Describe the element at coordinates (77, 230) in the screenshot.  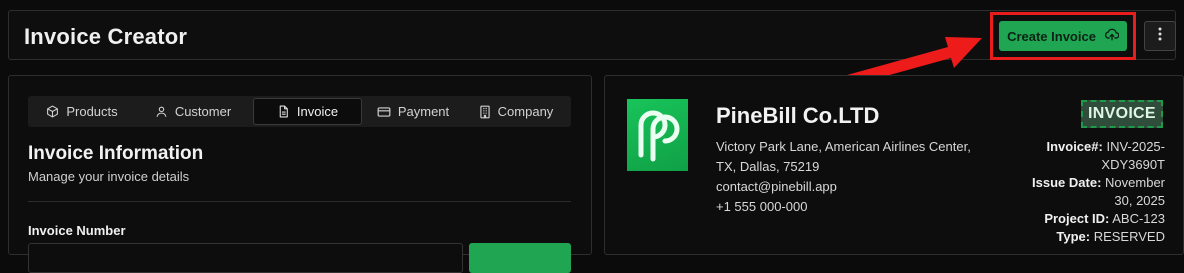
I see `invoice-number-label: Invoice Number` at that location.